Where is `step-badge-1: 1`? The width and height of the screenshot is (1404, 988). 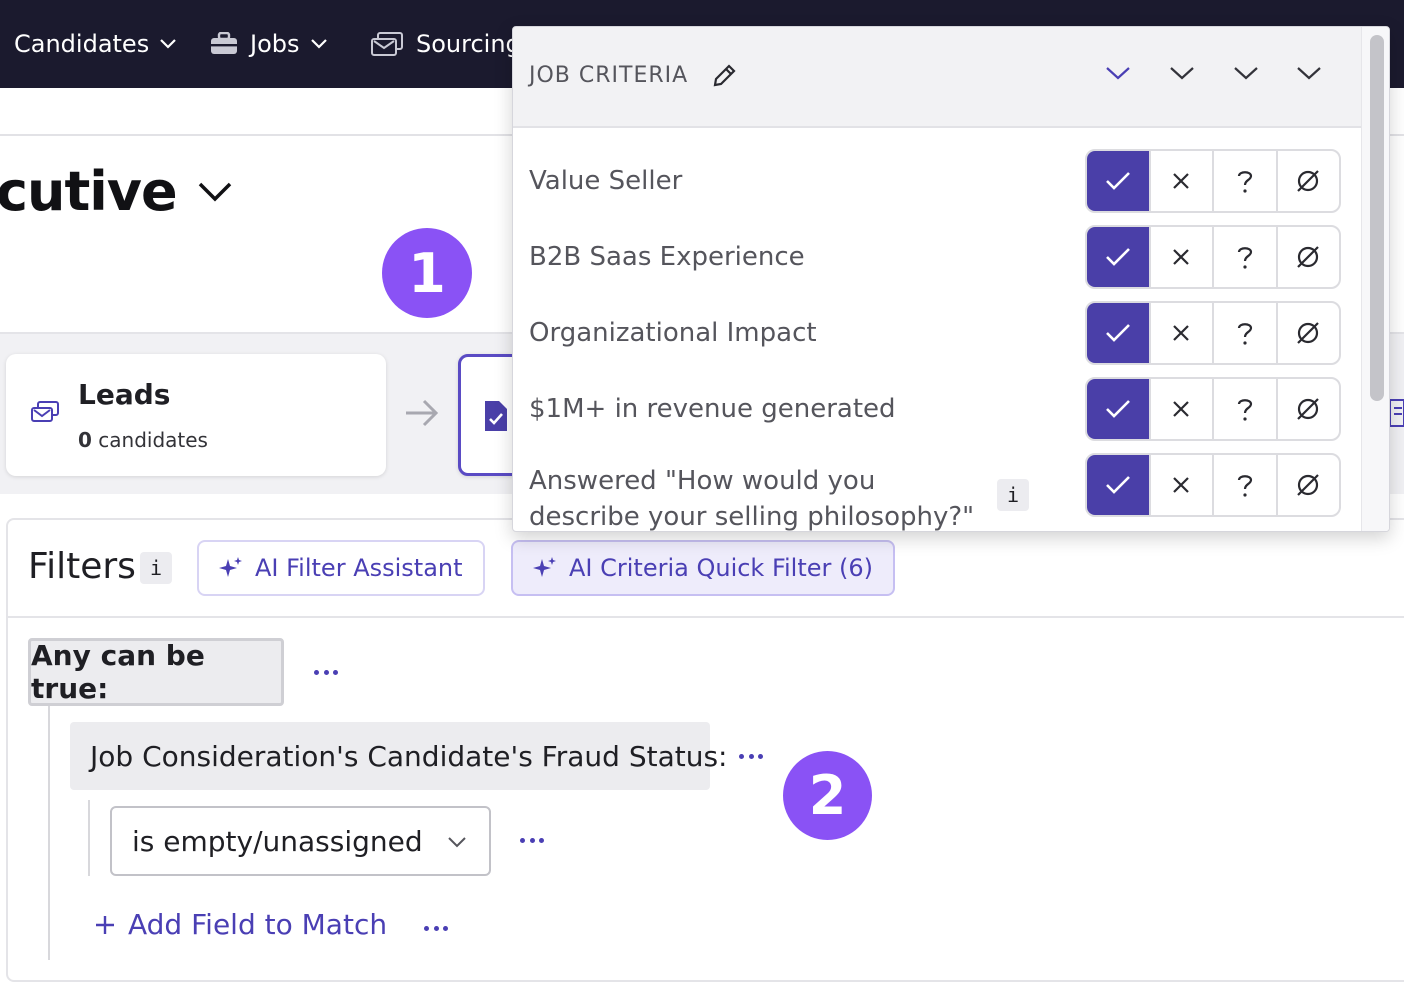
step-badge-1: 1 is located at coordinates (427, 273).